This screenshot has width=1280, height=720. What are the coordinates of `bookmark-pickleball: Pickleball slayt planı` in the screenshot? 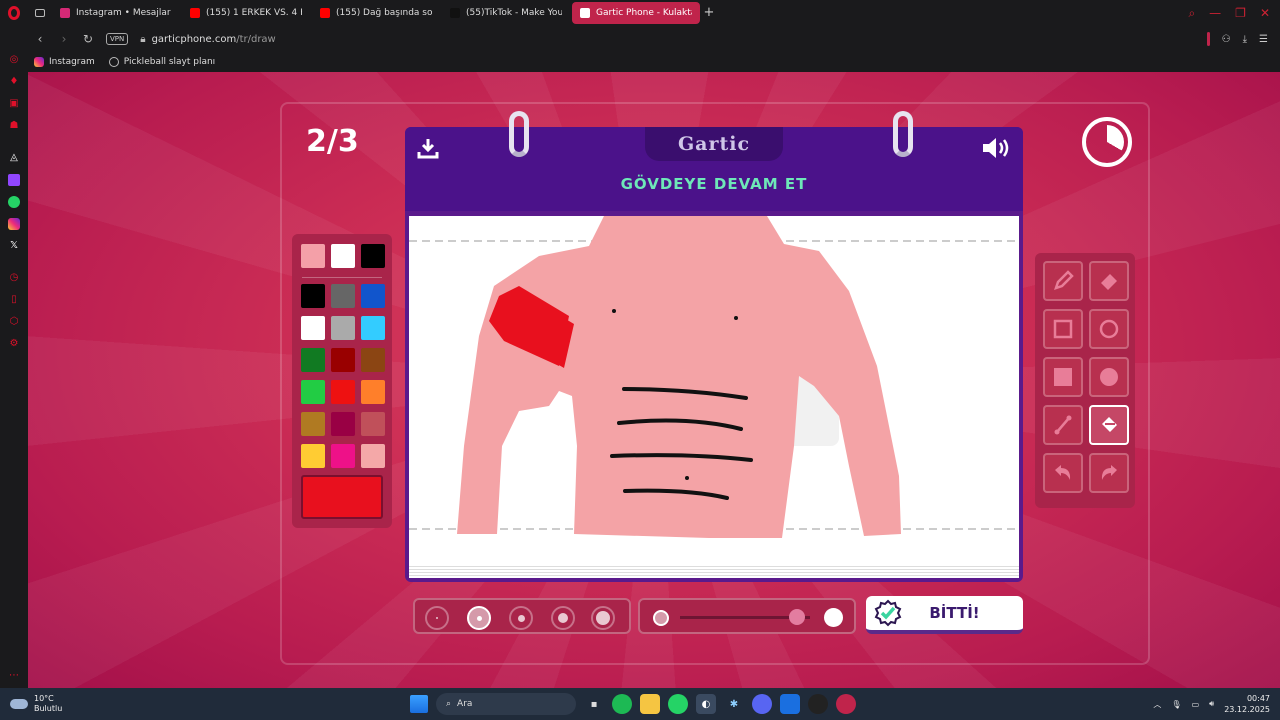 It's located at (161, 62).